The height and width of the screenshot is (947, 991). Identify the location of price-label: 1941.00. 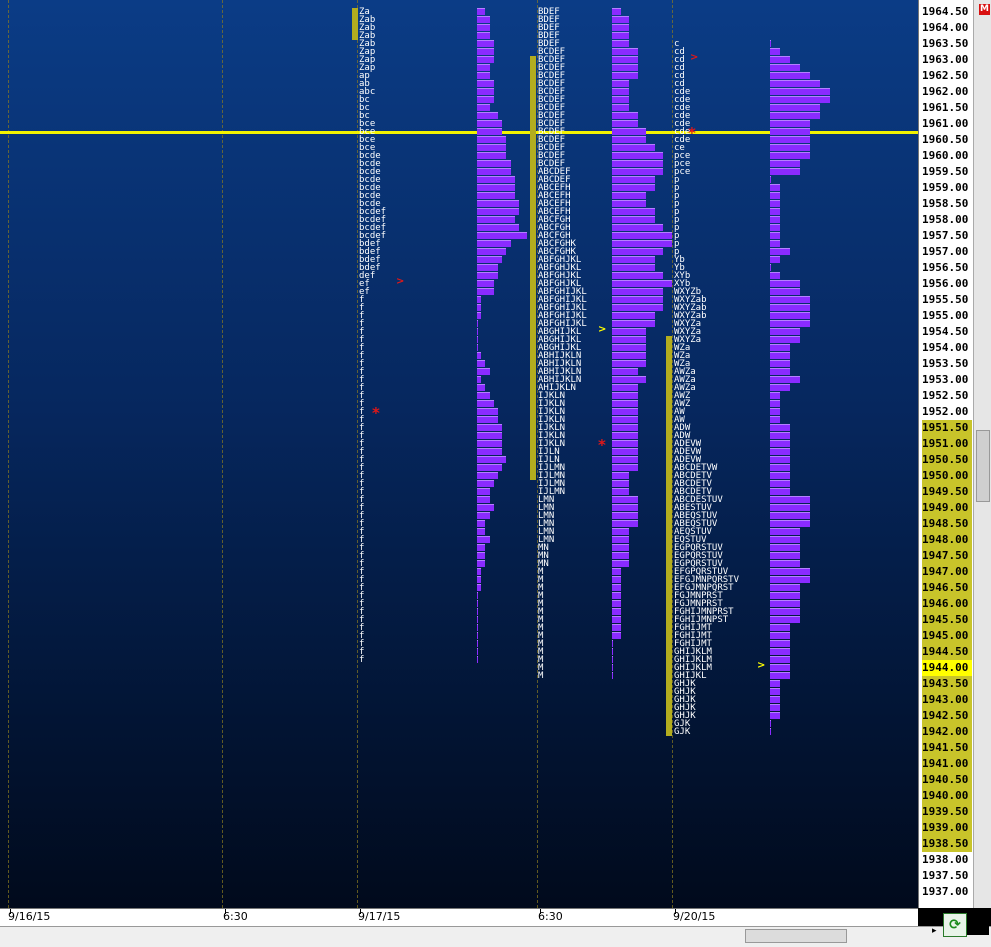
(947, 764).